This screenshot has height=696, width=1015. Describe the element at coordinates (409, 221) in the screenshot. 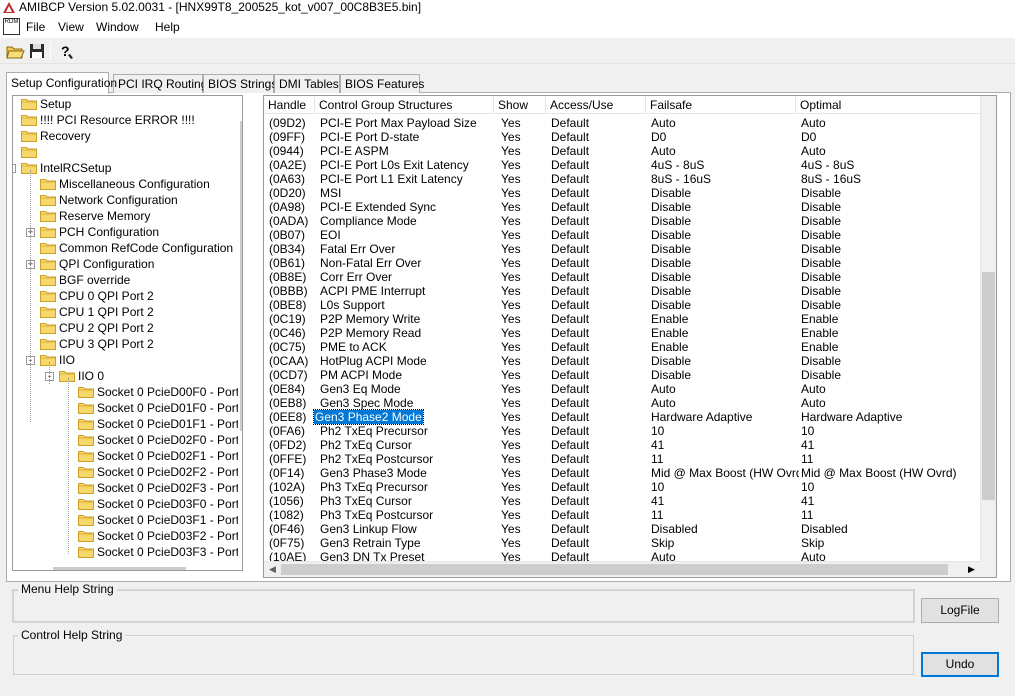

I see `table-cell: Compliance Mode` at that location.